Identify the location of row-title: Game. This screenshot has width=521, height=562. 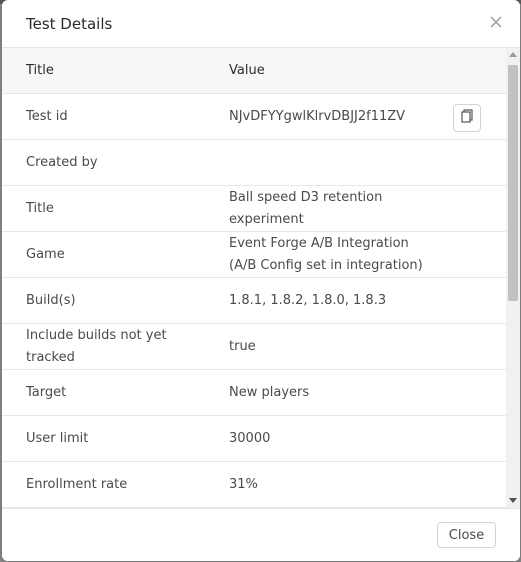
(45, 254).